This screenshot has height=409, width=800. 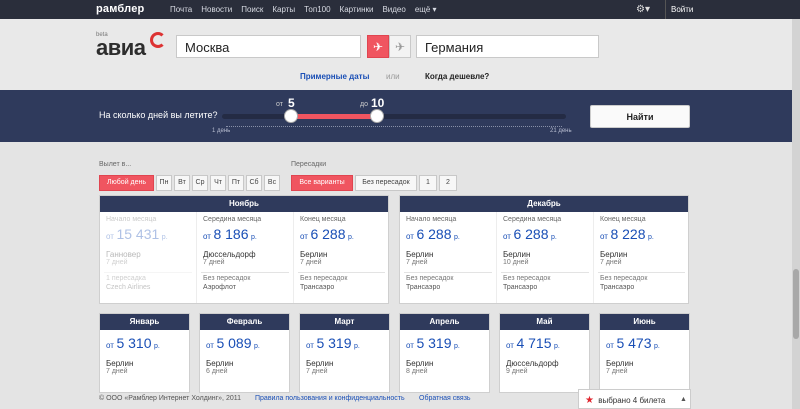 What do you see at coordinates (221, 131) in the screenshot?
I see `duration-min-label: 1 день` at bounding box center [221, 131].